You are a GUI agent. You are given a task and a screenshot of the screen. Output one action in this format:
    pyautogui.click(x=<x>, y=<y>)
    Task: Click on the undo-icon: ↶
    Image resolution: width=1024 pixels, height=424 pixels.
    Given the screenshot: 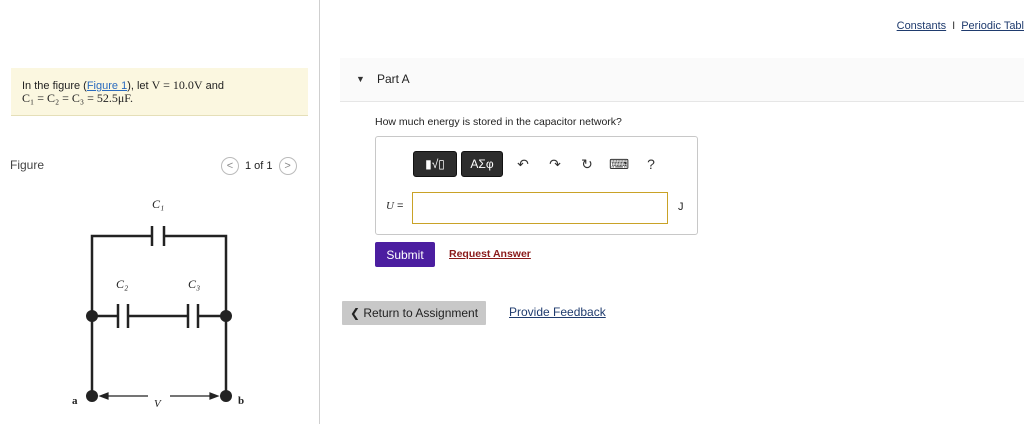 What is the action you would take?
    pyautogui.click(x=523, y=164)
    